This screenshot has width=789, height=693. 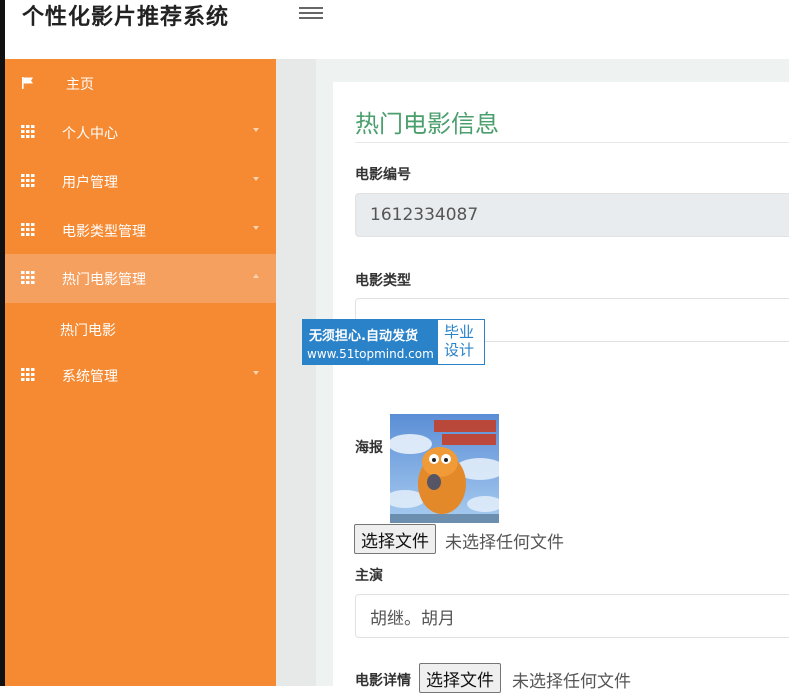 What do you see at coordinates (296, 372) in the screenshot?
I see `content-gutter` at bounding box center [296, 372].